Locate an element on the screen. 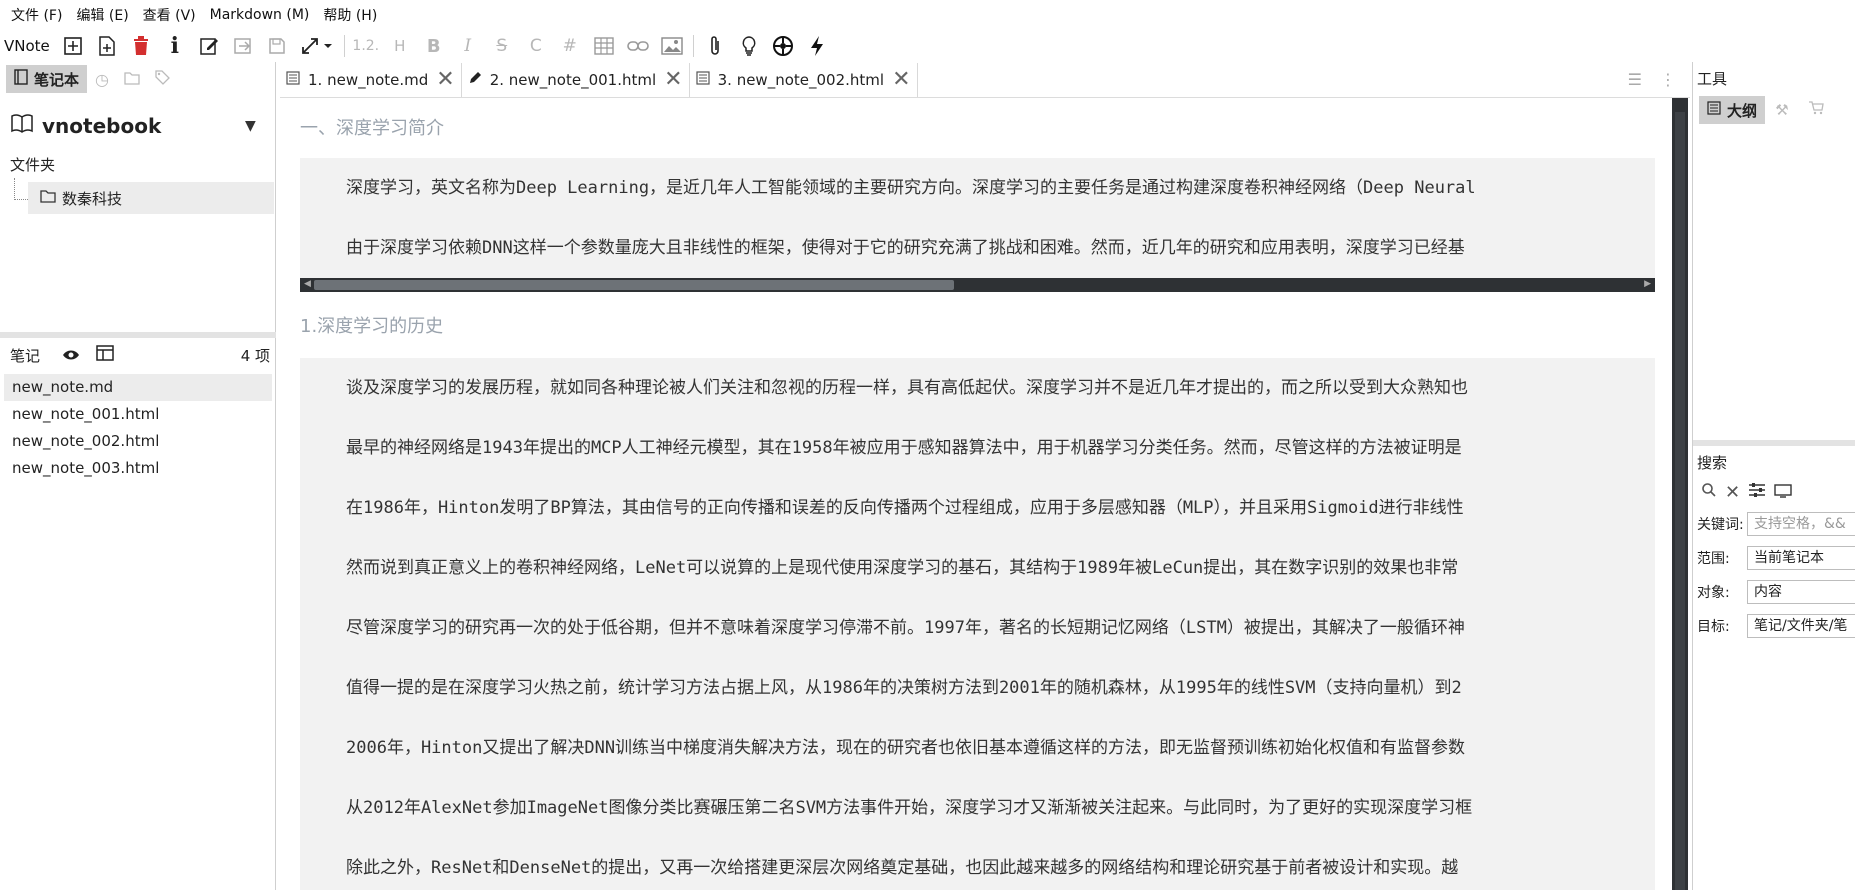  keyword-input: 支持空格，&& is located at coordinates (1801, 524).